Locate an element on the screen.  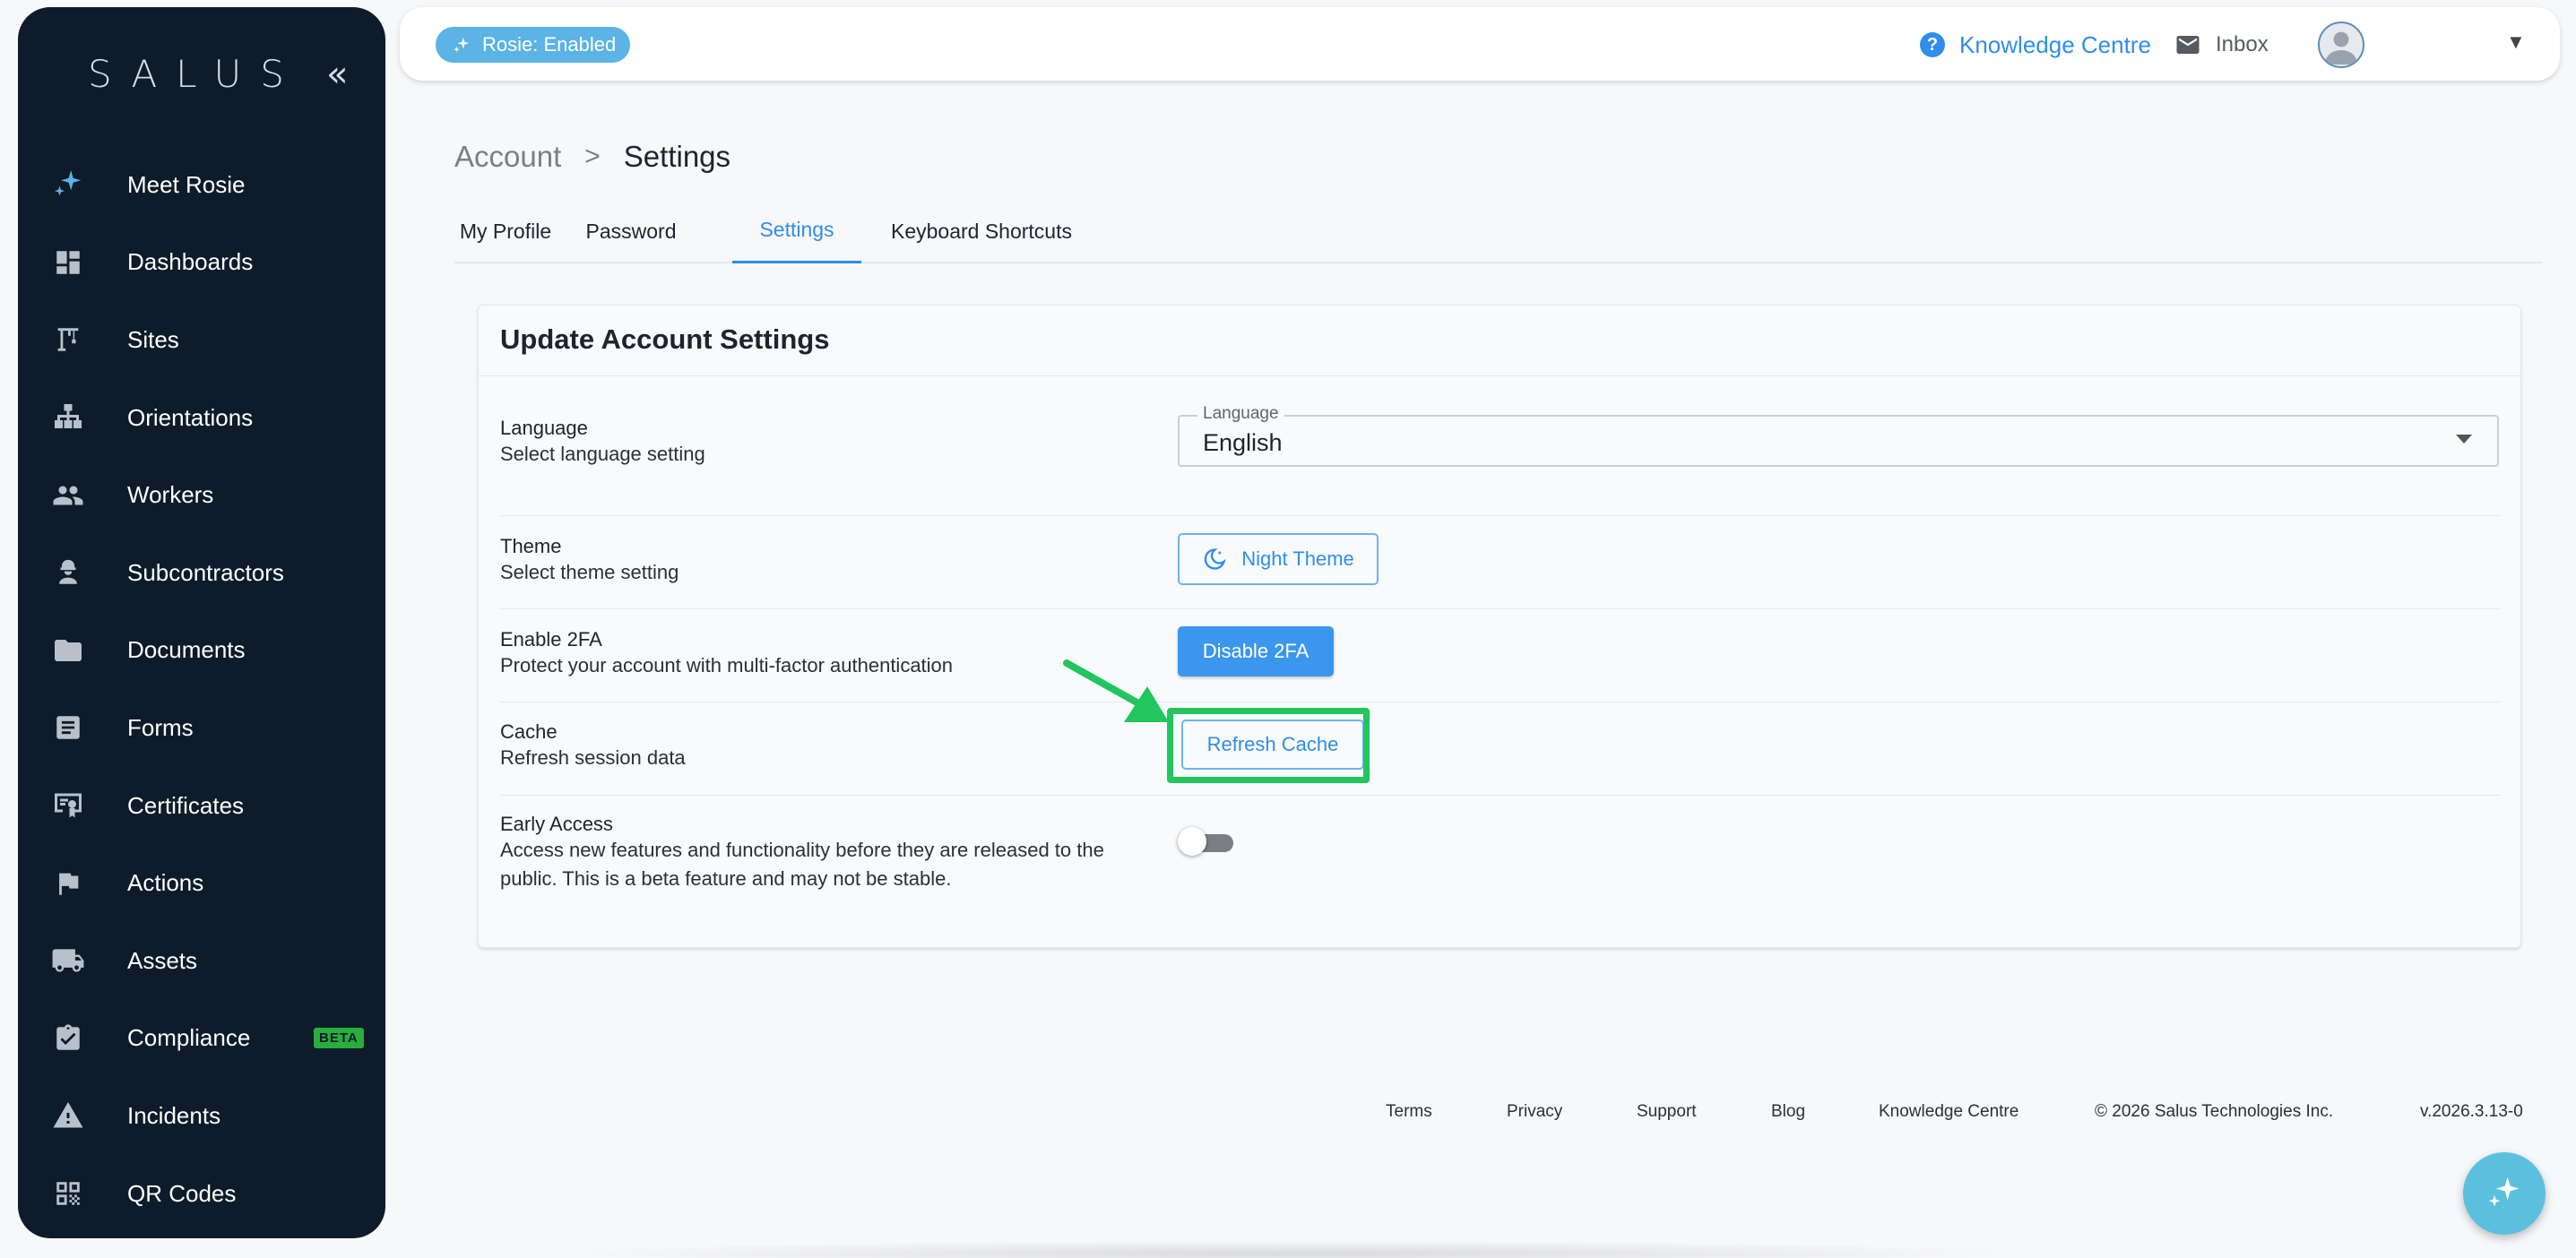
night-theme-button: Night Theme is located at coordinates (1278, 559).